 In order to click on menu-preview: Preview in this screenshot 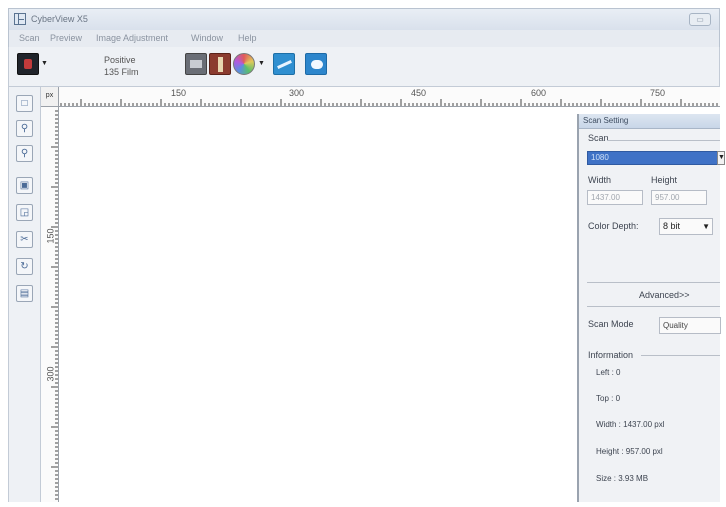, I will do `click(66, 38)`.